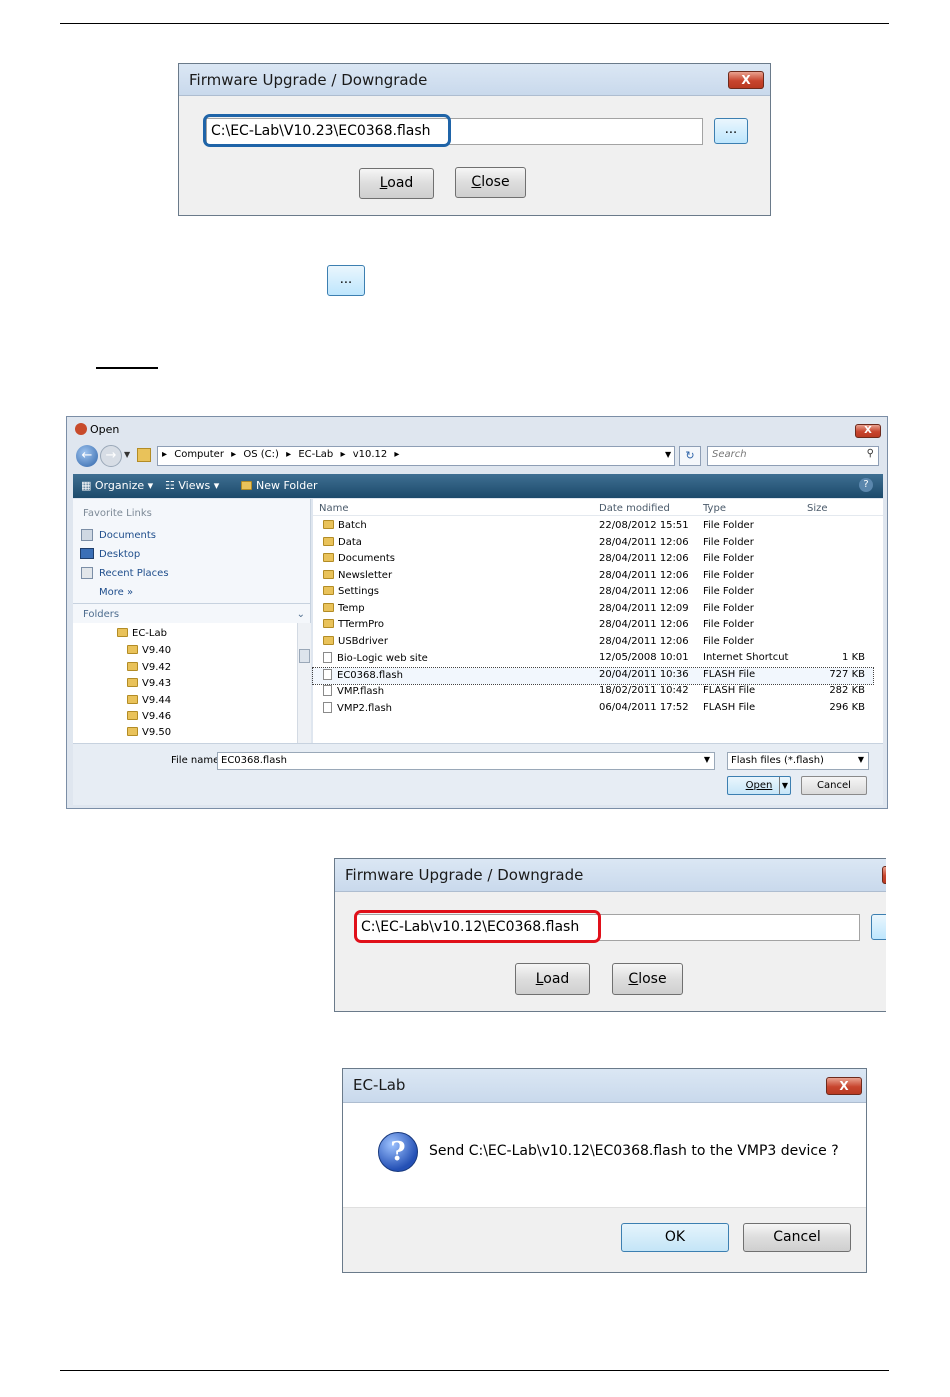 This screenshot has width=950, height=1397. Describe the element at coordinates (644, 674) in the screenshot. I see `file-date: 20/04/2011 10:36` at that location.